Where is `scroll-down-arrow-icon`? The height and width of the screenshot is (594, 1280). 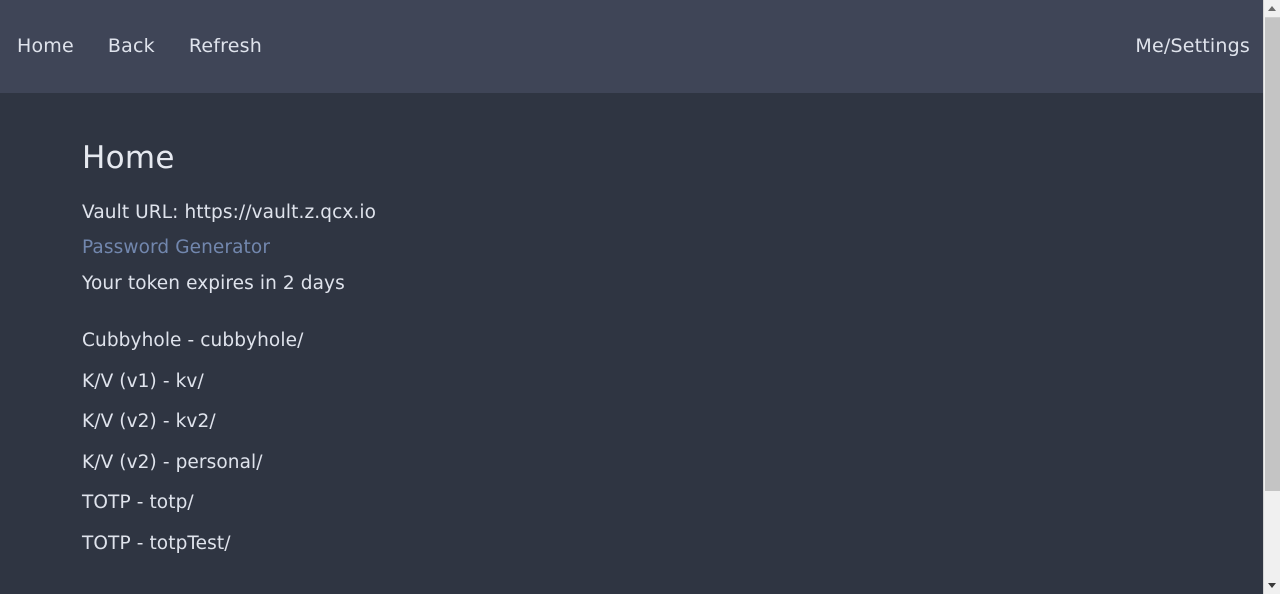 scroll-down-arrow-icon is located at coordinates (1272, 585).